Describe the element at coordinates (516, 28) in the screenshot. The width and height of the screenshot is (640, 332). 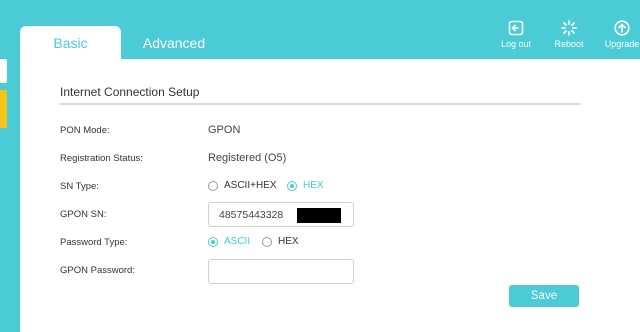
I see `logout-icon` at that location.